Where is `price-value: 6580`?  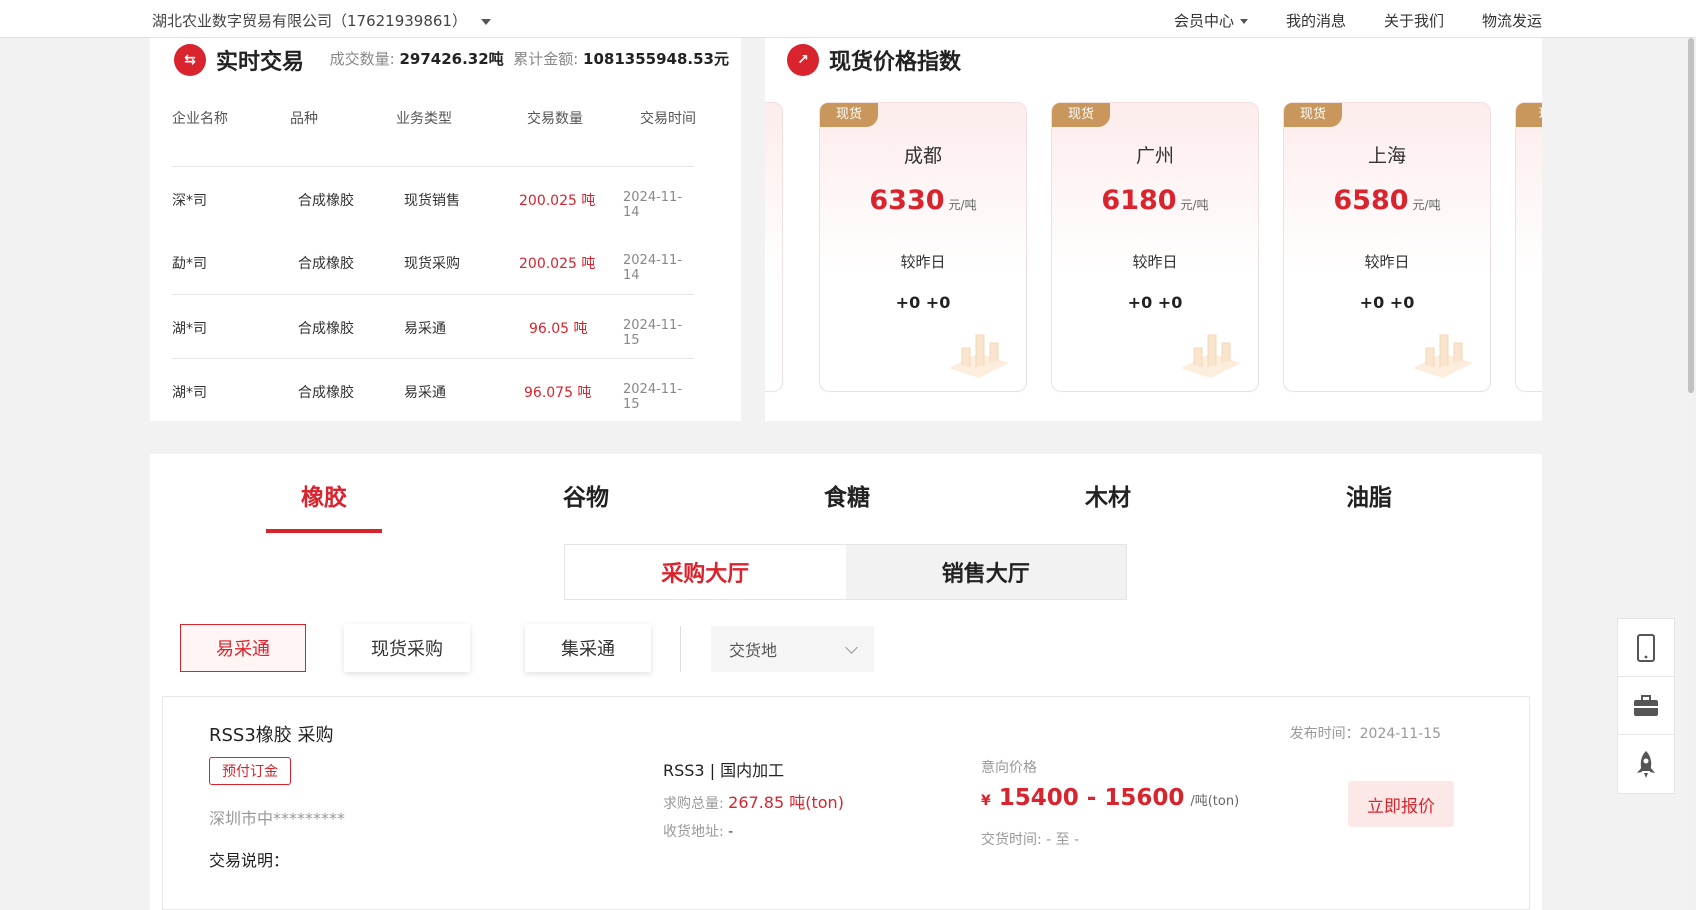
price-value: 6580 is located at coordinates (1371, 200).